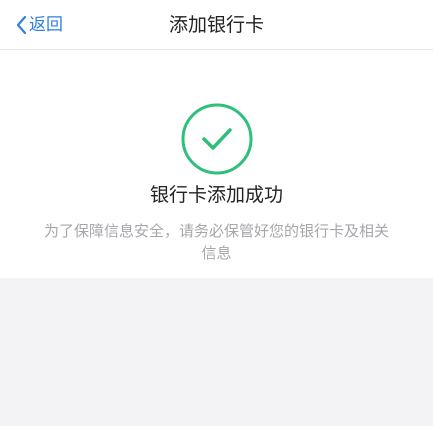 The height and width of the screenshot is (426, 433). What do you see at coordinates (217, 242) in the screenshot?
I see `security-notice: 为了保障信息安全，请务必保管好您的银行卡及相关信息` at bounding box center [217, 242].